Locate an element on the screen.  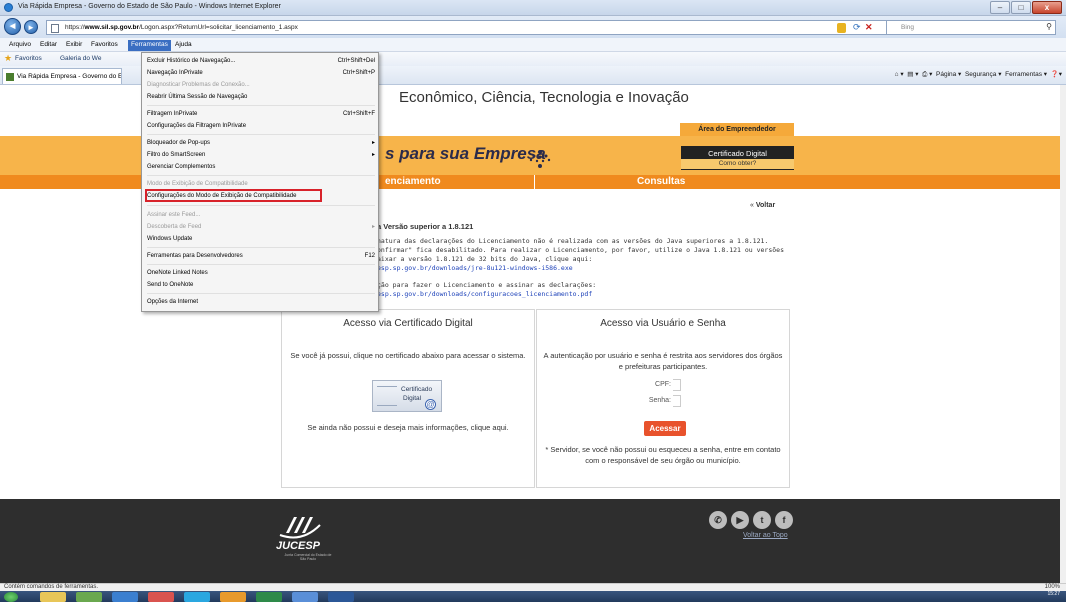
ie-logo-icon is located at coordinates (8, 7).